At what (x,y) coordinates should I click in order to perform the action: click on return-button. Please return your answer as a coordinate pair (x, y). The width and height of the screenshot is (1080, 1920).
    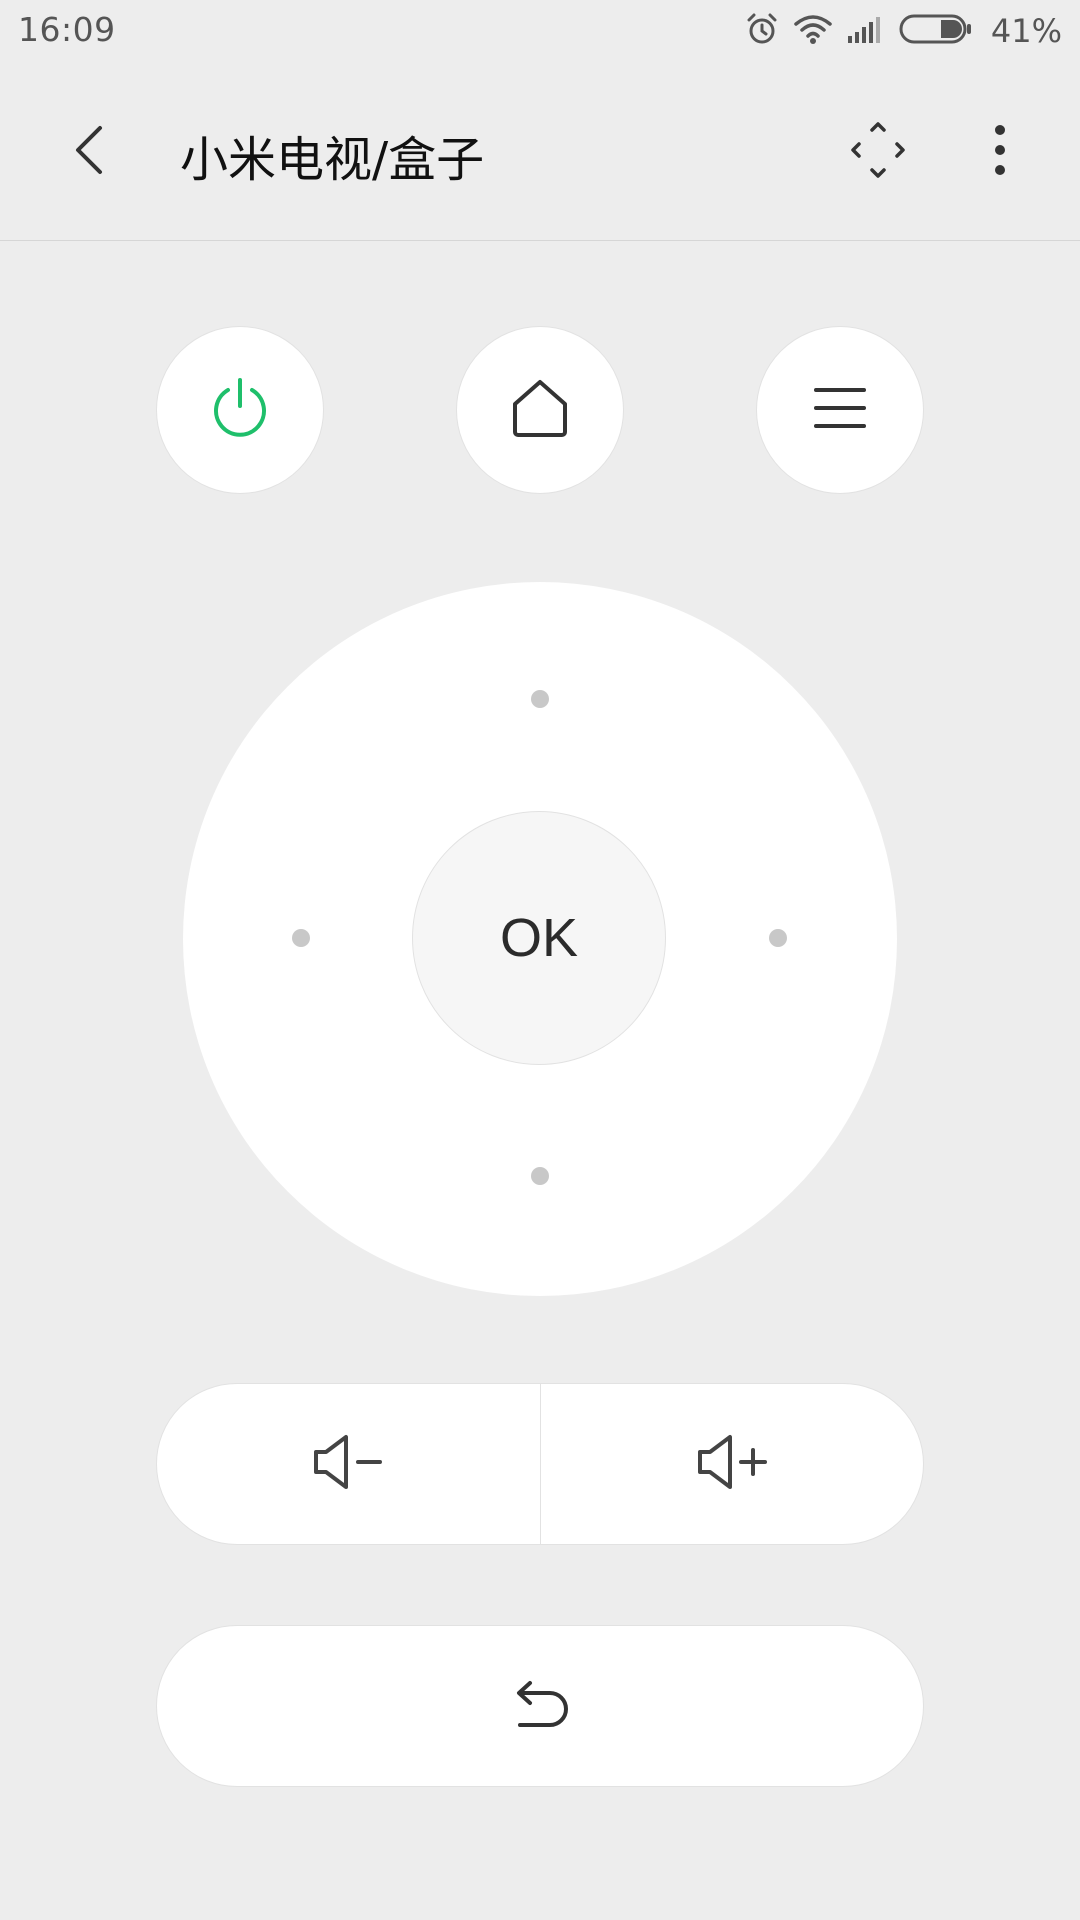
    Looking at the image, I should click on (540, 1706).